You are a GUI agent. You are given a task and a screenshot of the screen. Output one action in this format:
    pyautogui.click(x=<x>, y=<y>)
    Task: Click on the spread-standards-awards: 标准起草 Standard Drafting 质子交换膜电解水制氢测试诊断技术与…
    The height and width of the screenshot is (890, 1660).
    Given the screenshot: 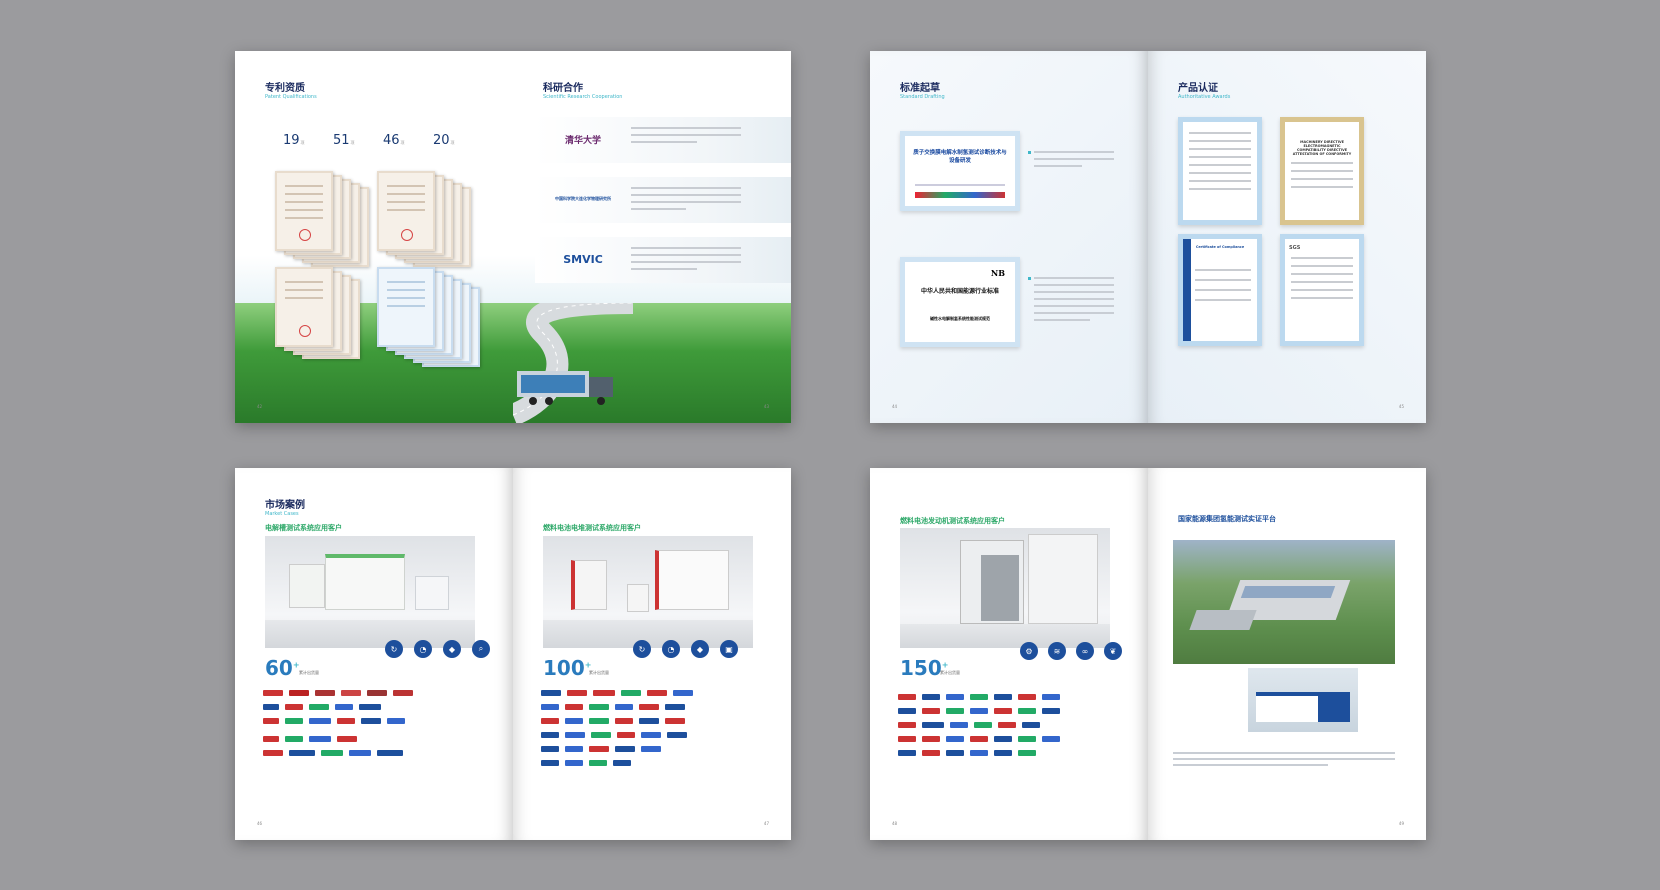 What is the action you would take?
    pyautogui.click(x=1148, y=237)
    